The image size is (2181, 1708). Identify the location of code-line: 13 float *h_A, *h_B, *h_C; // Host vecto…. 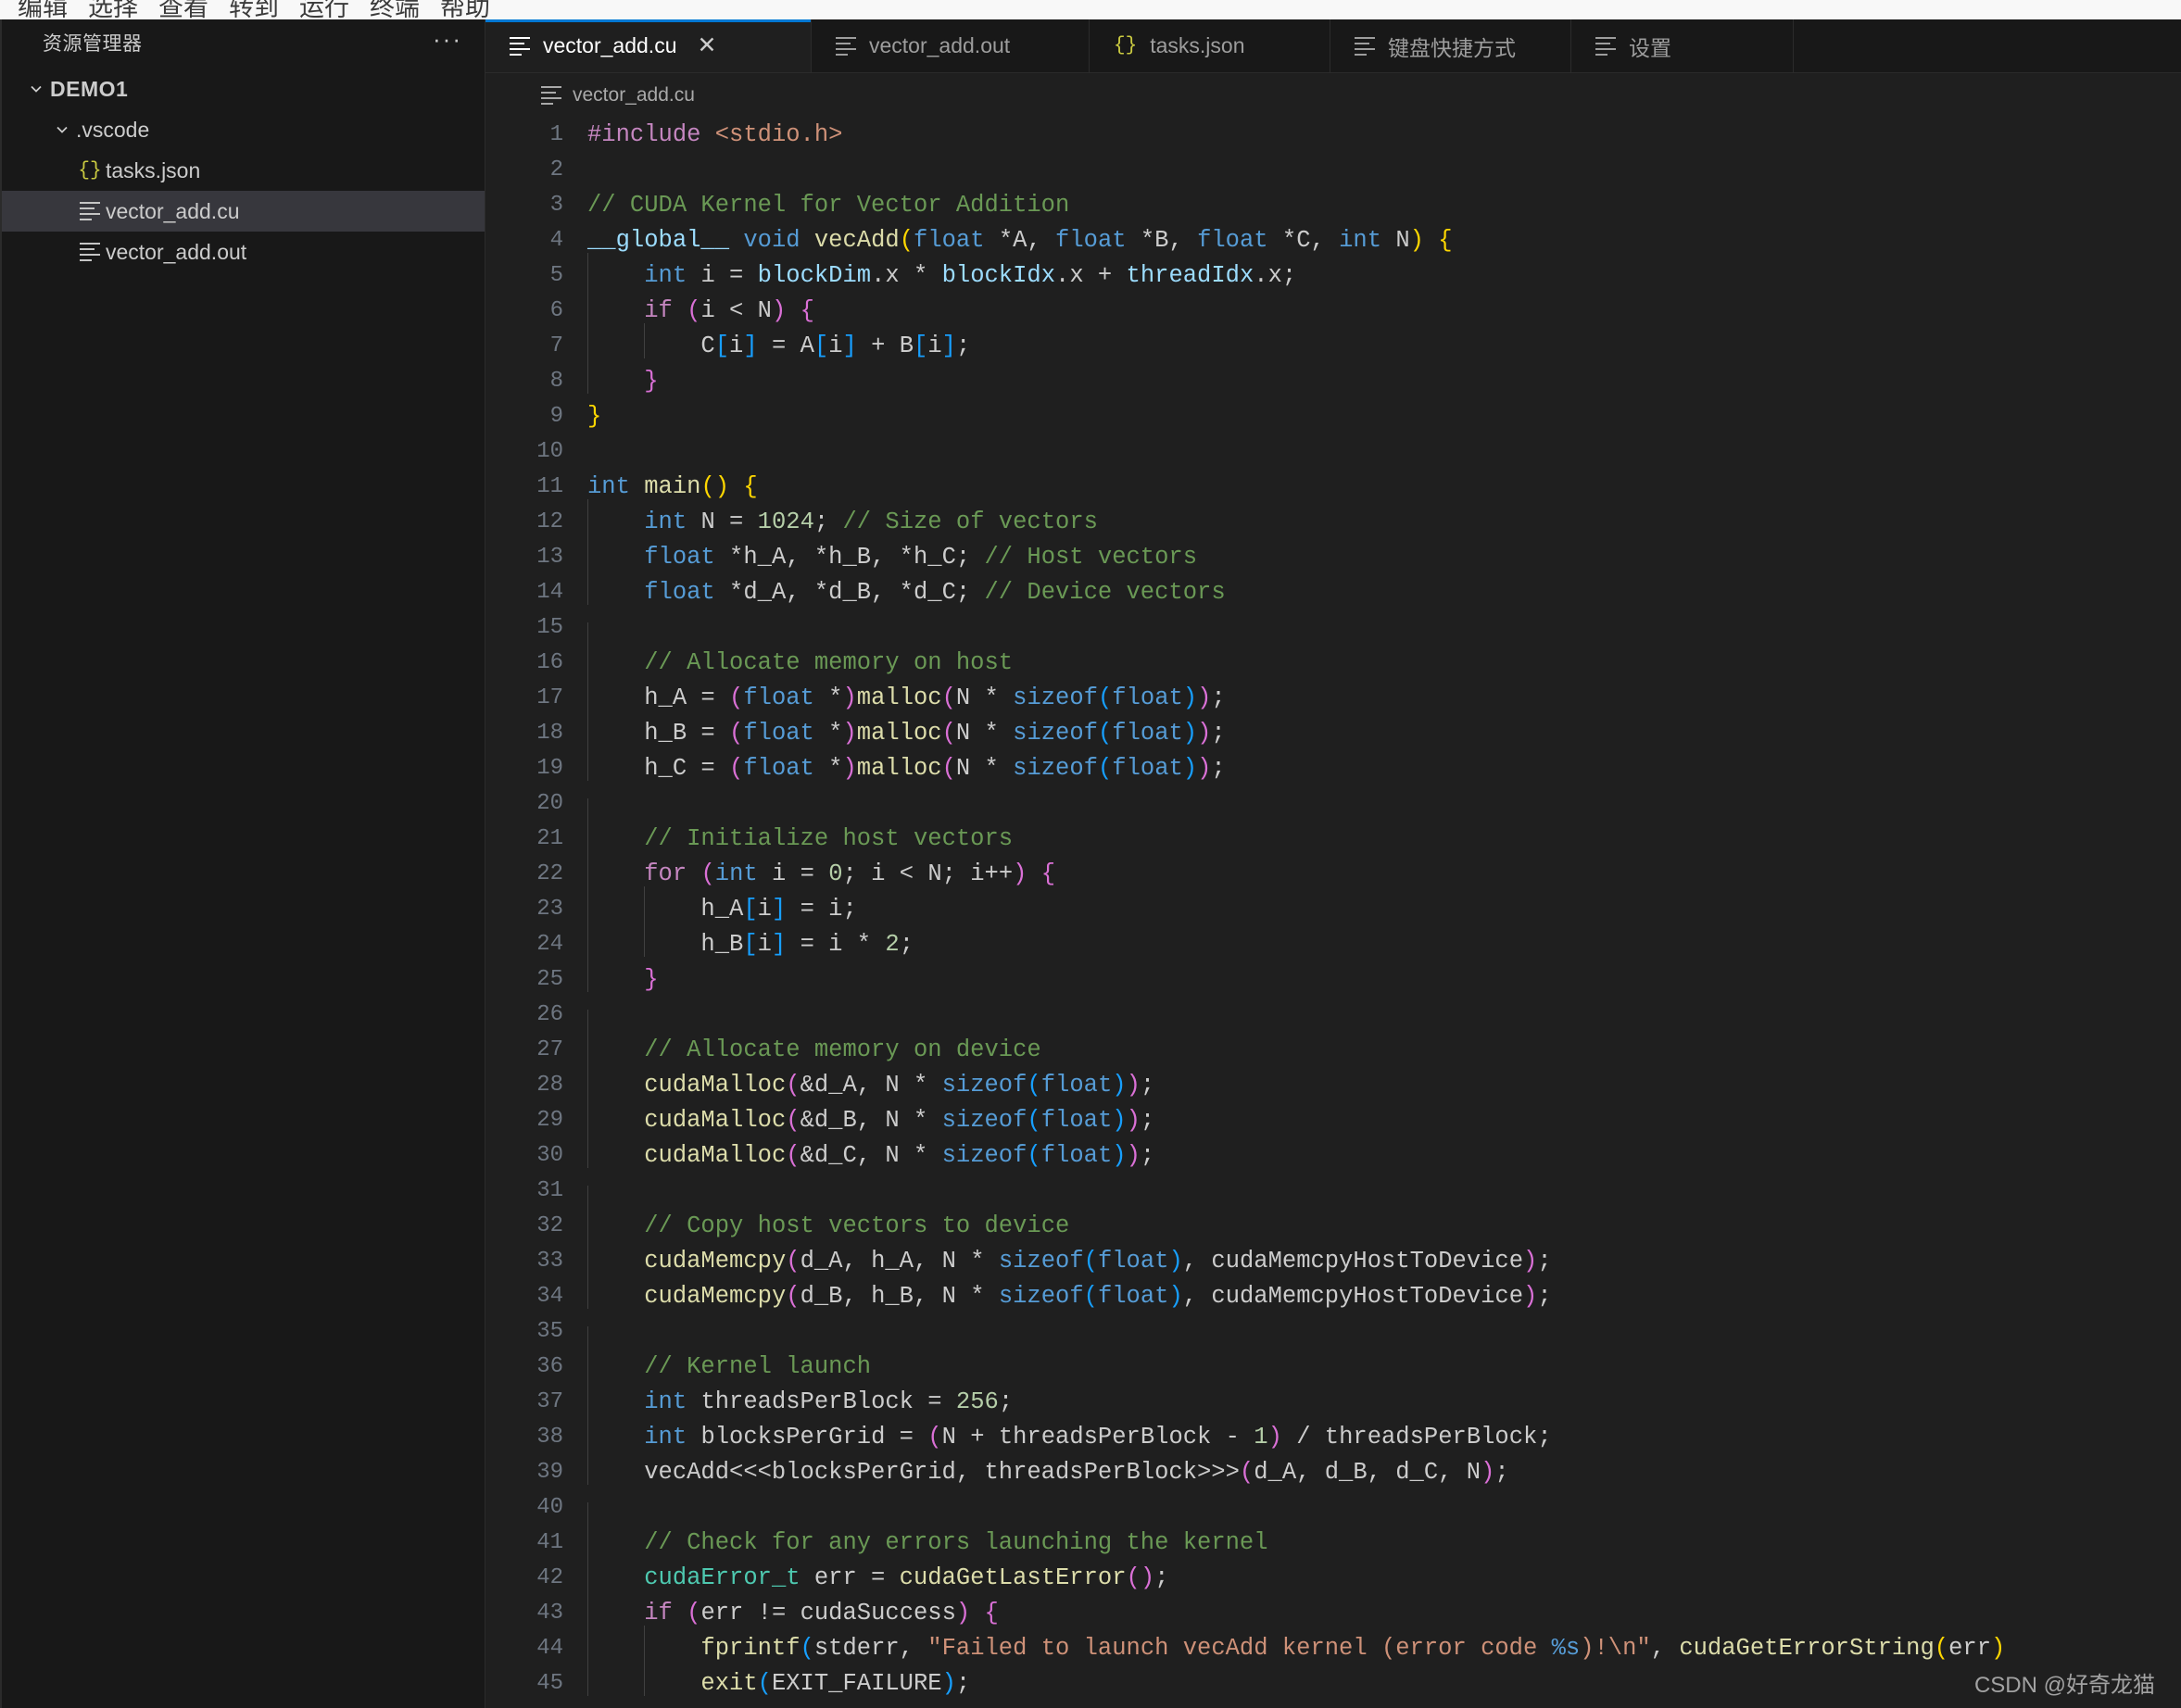
(1333, 554).